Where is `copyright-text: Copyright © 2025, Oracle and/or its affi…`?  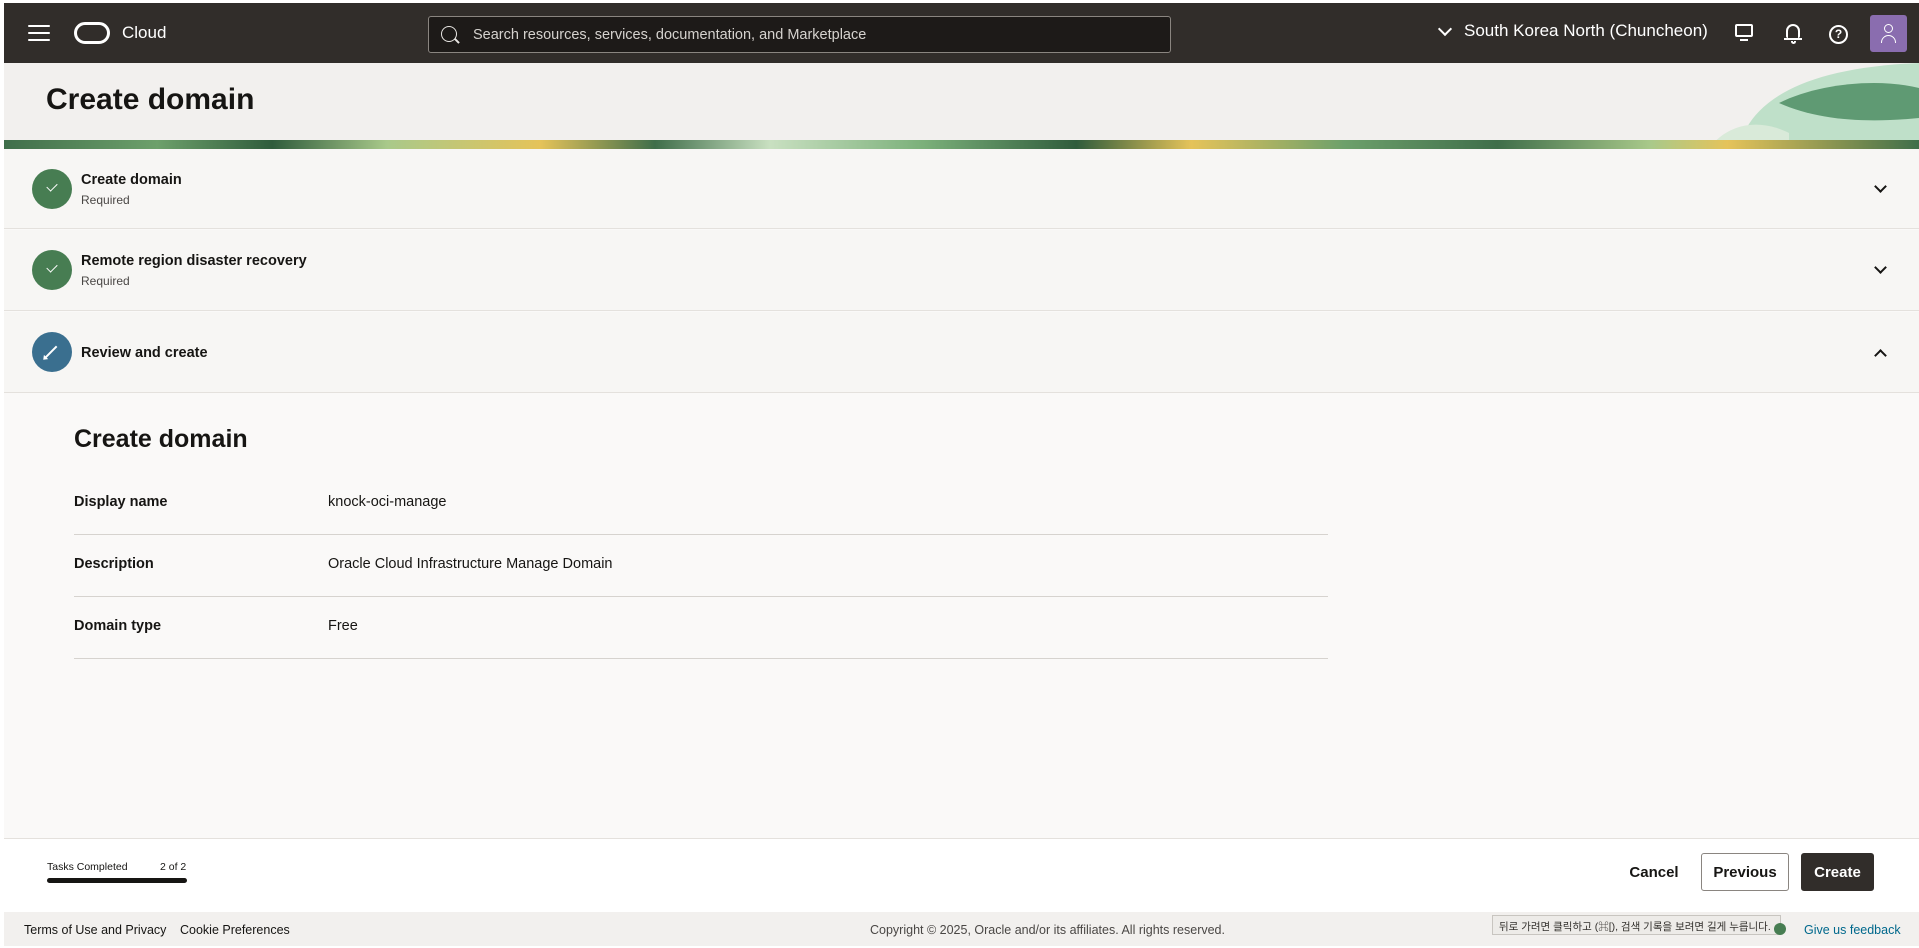
copyright-text: Copyright © 2025, Oracle and/or its affi… is located at coordinates (1047, 930).